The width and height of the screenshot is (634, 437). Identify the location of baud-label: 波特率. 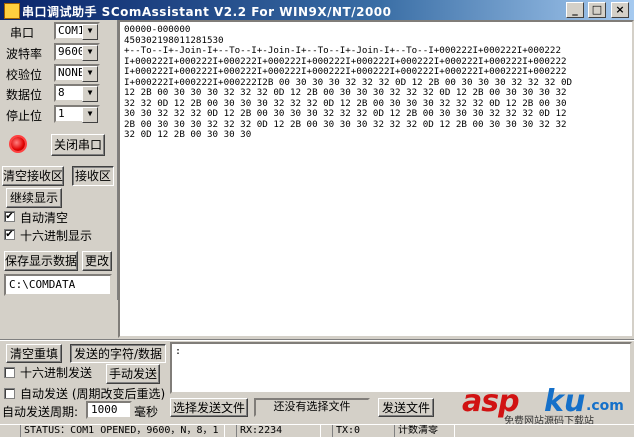
(24, 54).